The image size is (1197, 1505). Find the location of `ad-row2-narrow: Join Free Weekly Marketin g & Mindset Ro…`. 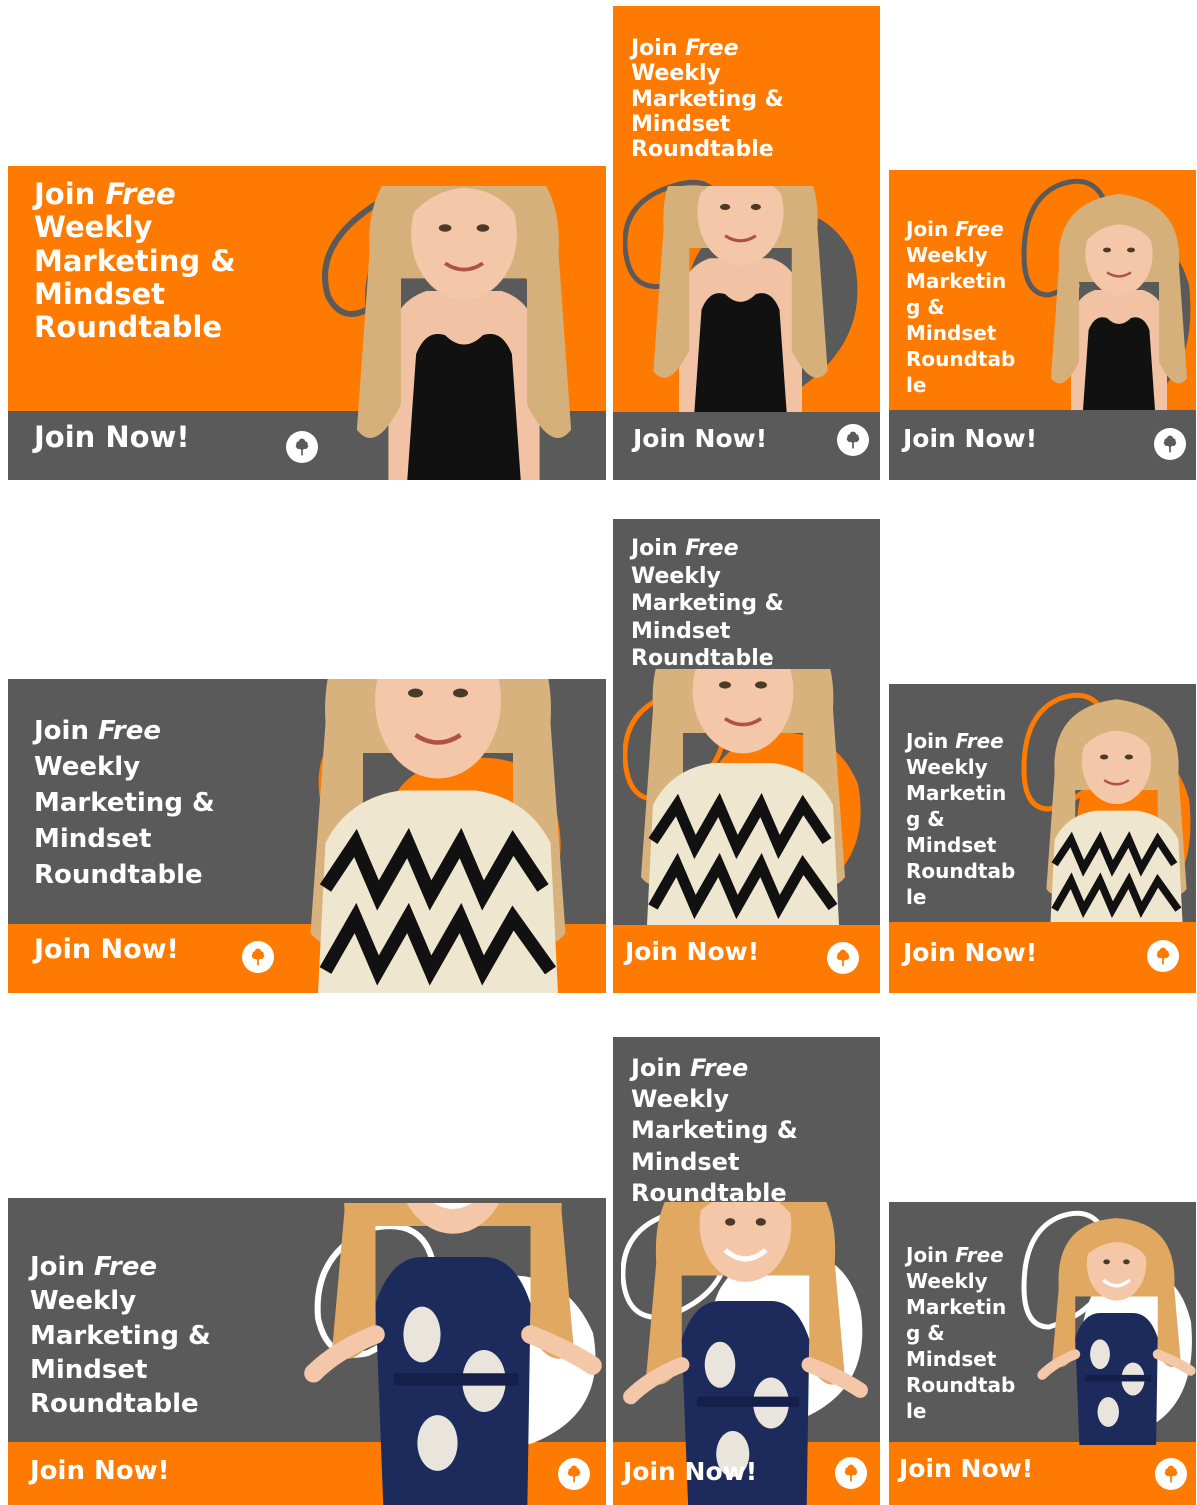

ad-row2-narrow: Join Free Weekly Marketin g & Mindset Ro… is located at coordinates (1042, 838).